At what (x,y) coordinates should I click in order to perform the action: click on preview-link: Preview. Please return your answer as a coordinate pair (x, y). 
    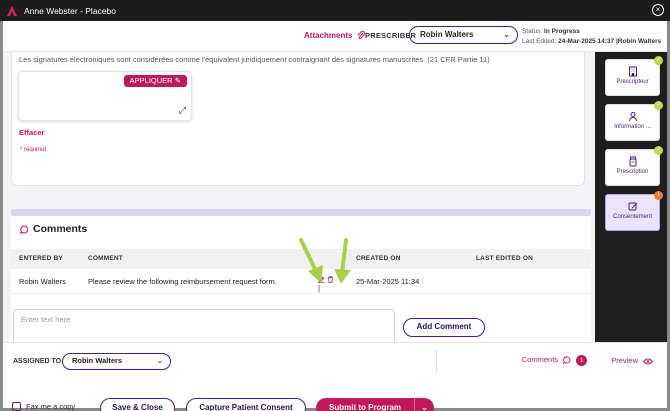
    Looking at the image, I should click on (632, 360).